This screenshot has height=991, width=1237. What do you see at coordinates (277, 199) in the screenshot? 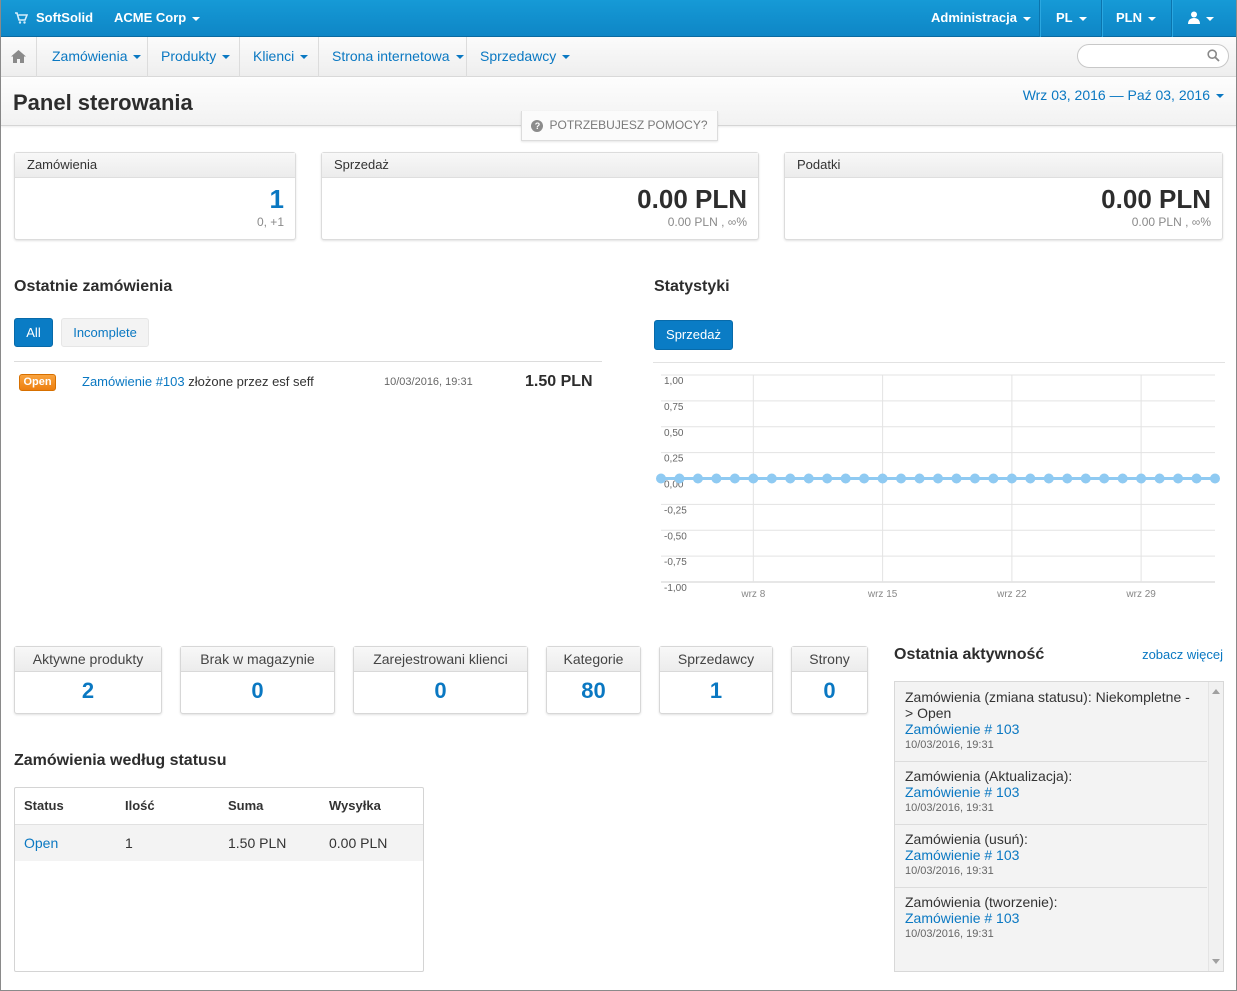
I see `summary-value: 1` at bounding box center [277, 199].